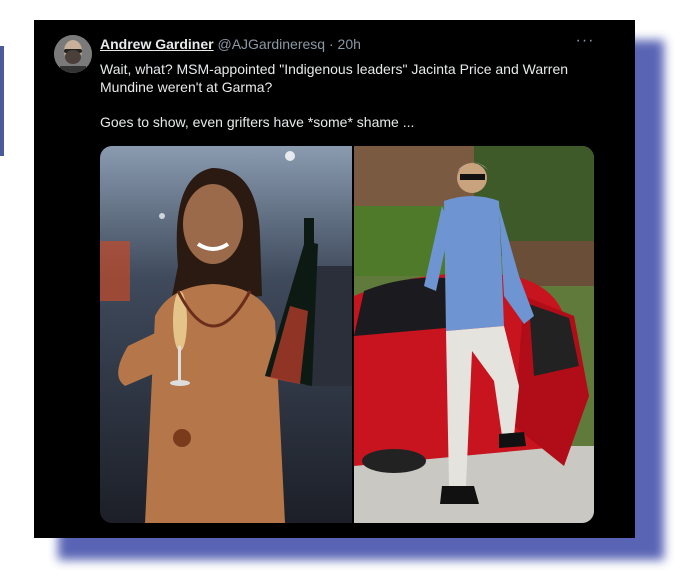  I want to click on timestamp: 20h, so click(349, 44).